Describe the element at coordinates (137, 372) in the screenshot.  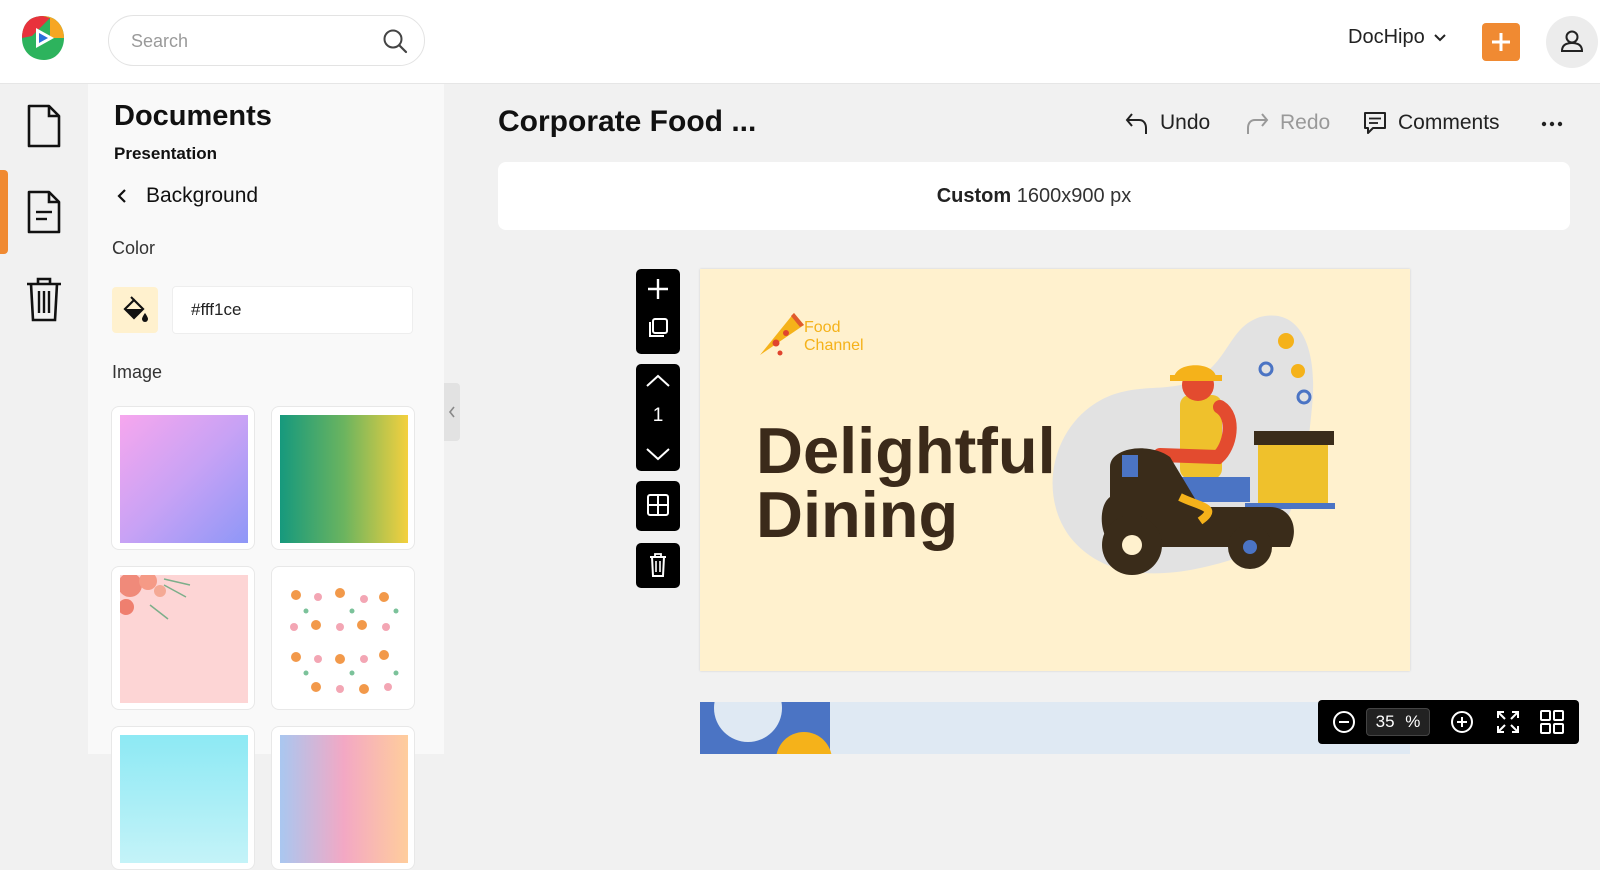
I see `image-label: Image` at that location.